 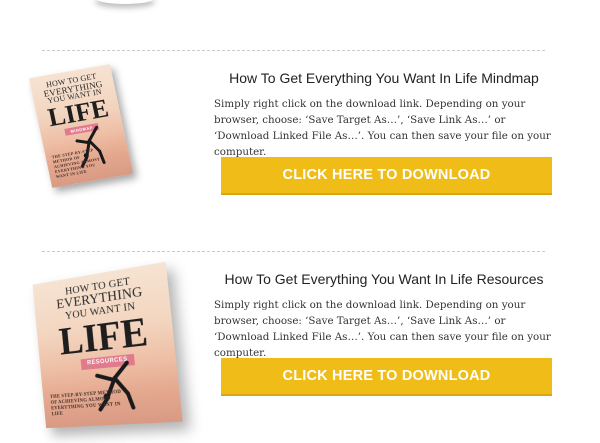 What do you see at coordinates (125, 2) in the screenshot?
I see `previous-item-shadow` at bounding box center [125, 2].